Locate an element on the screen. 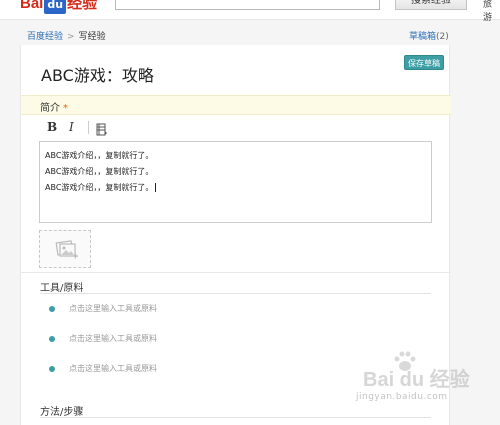 This screenshot has height=425, width=500. text-cursor is located at coordinates (156, 187).